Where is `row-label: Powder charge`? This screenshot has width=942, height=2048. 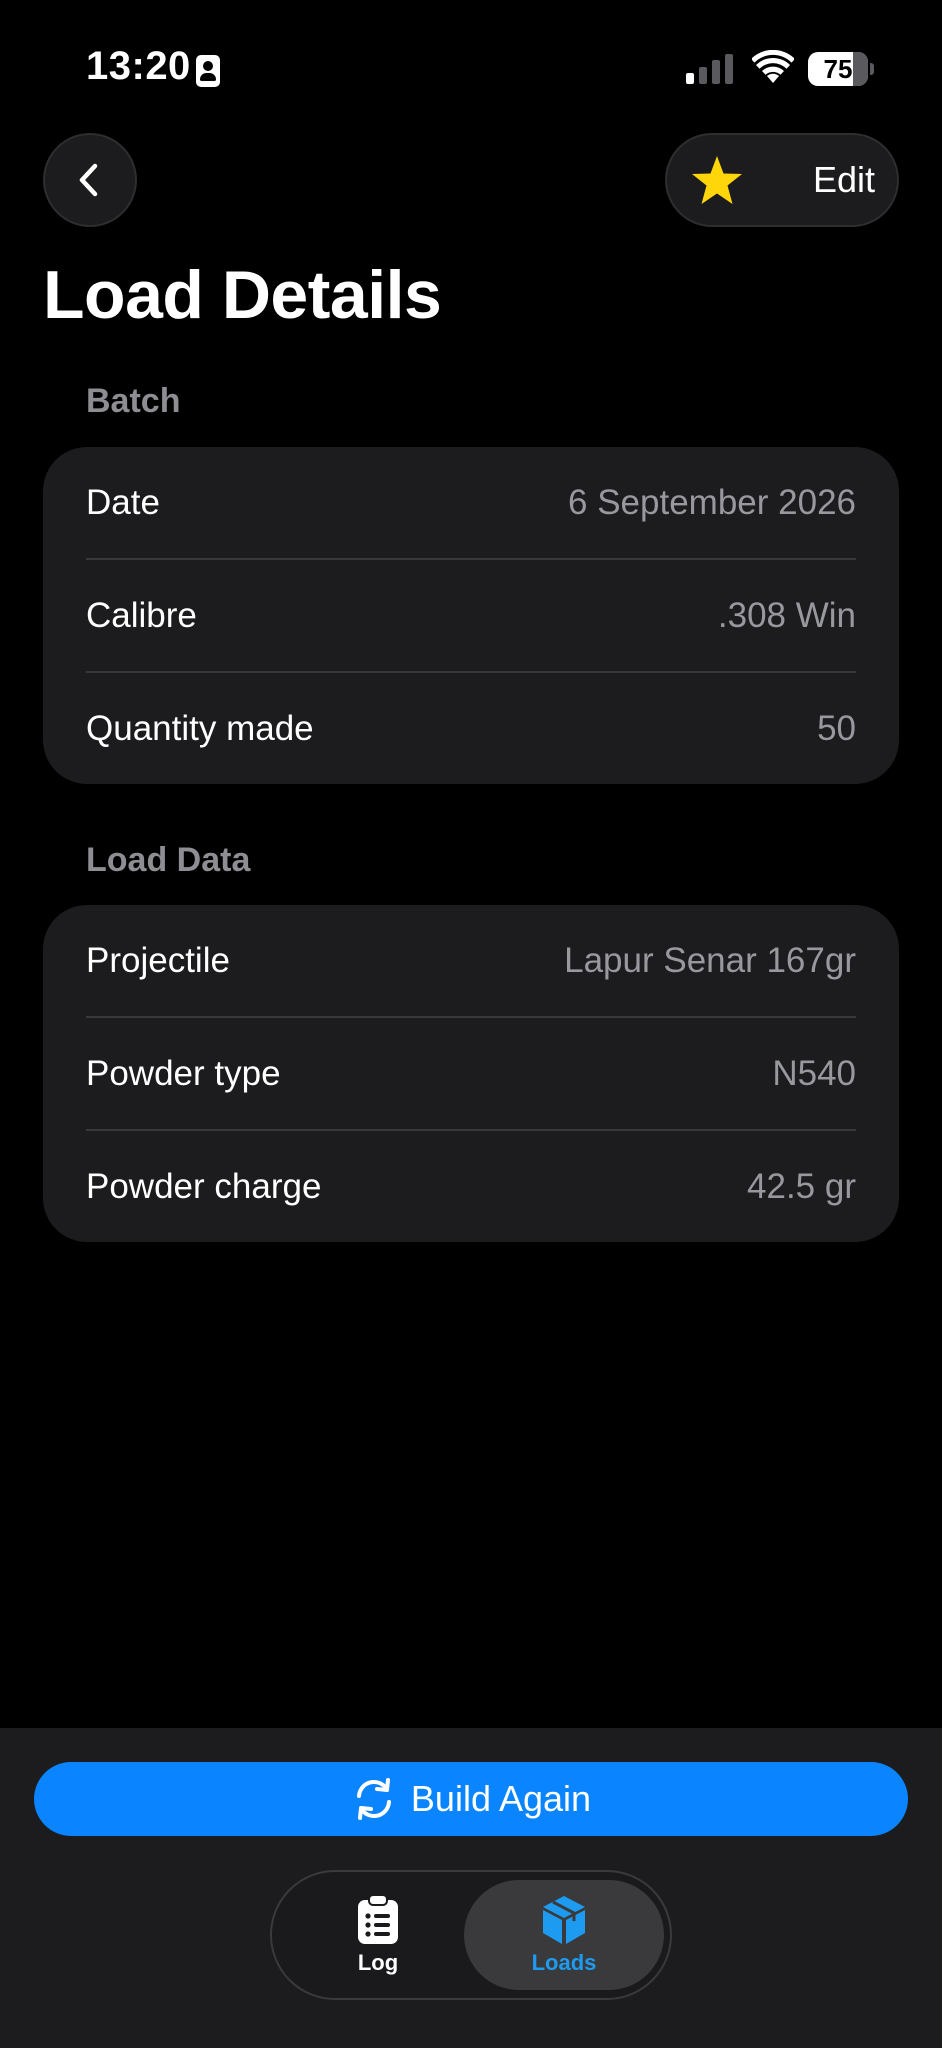
row-label: Powder charge is located at coordinates (204, 1186).